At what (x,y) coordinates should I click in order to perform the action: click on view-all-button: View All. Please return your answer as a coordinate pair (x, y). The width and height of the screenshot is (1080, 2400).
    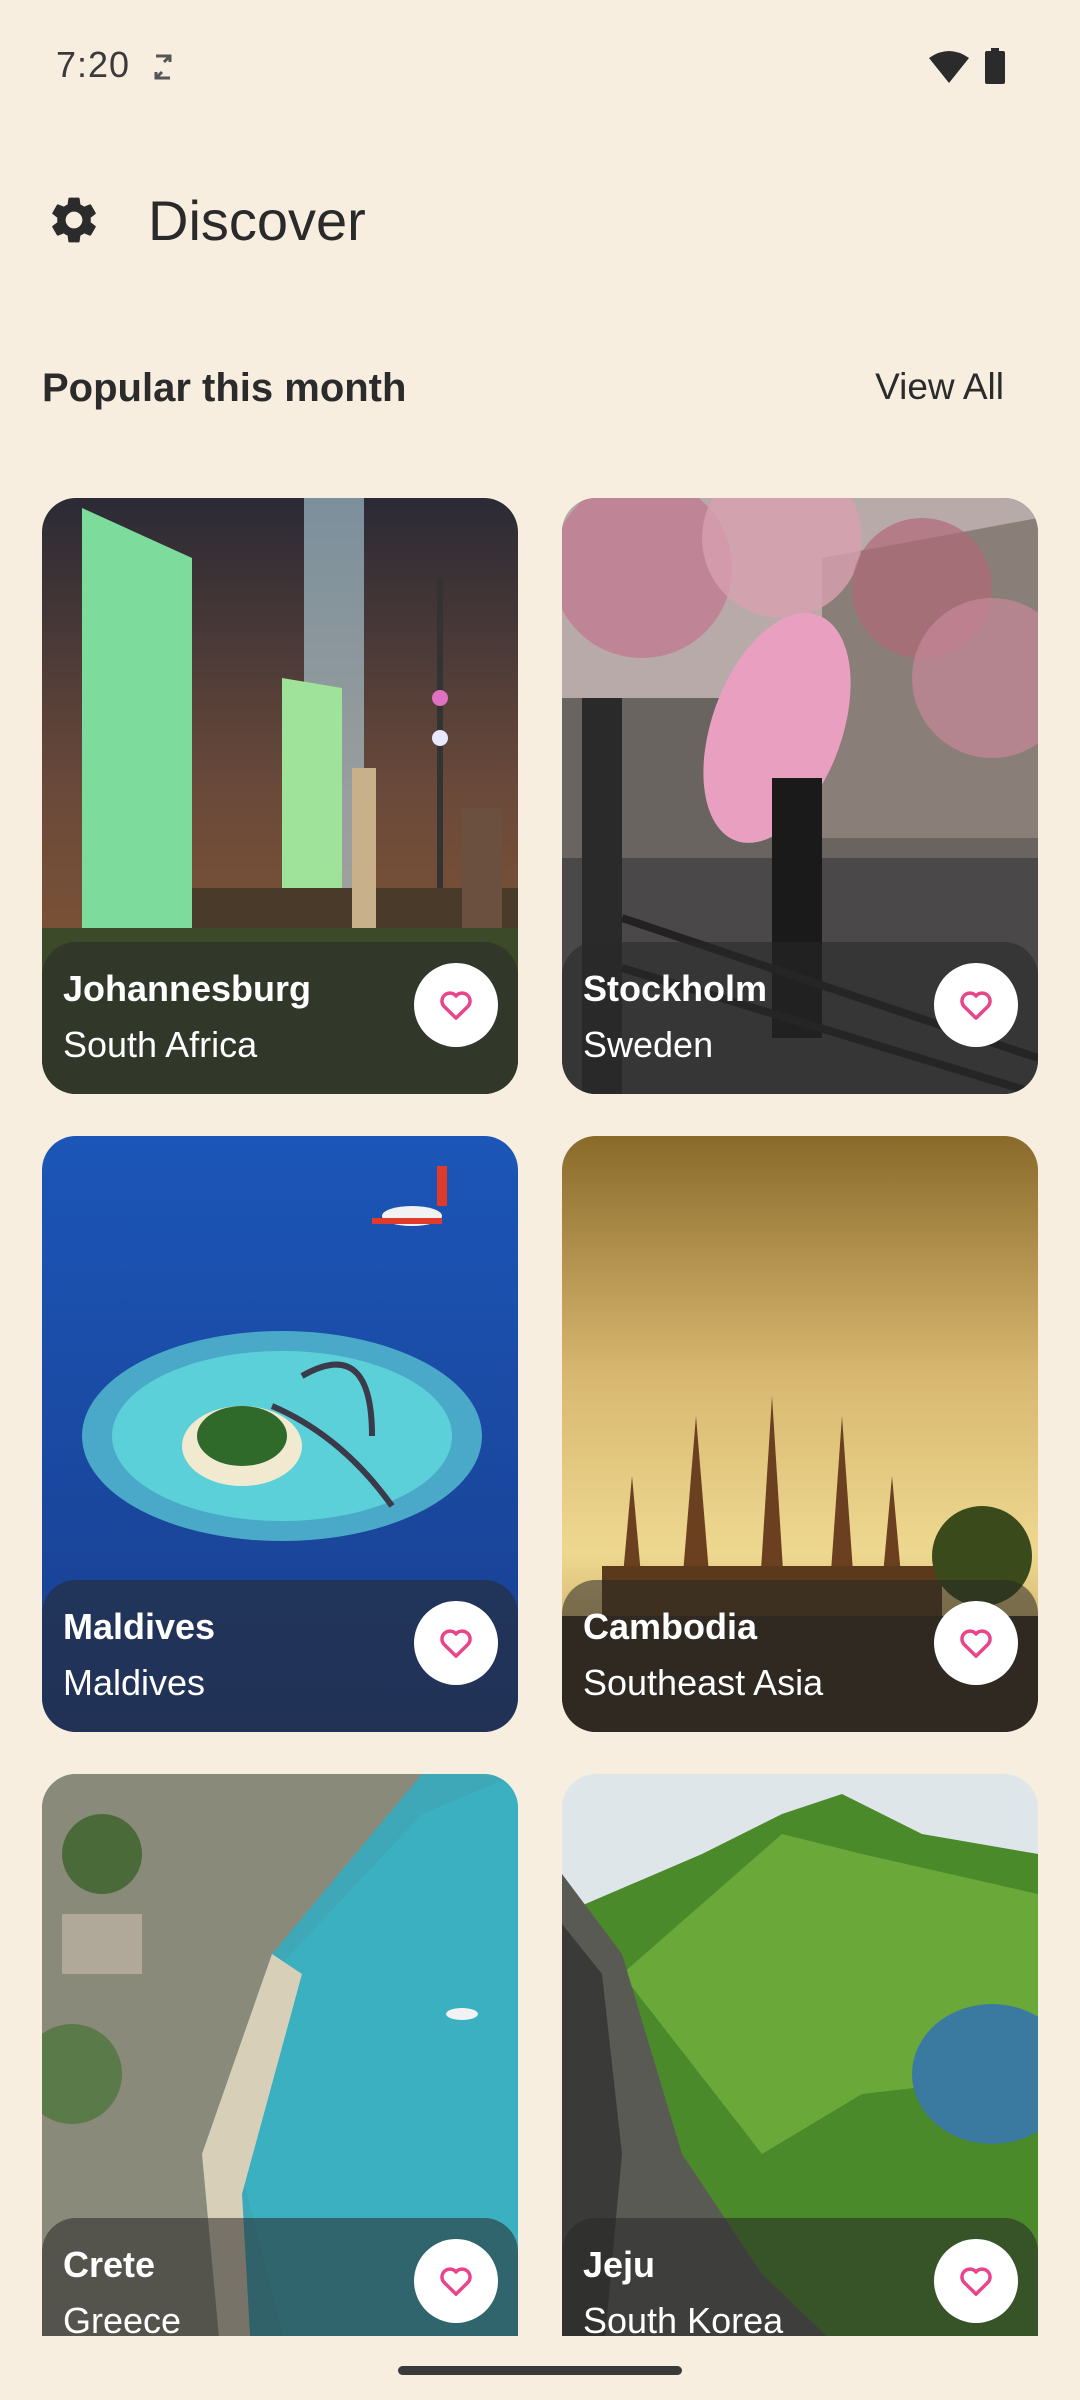
    Looking at the image, I should click on (939, 387).